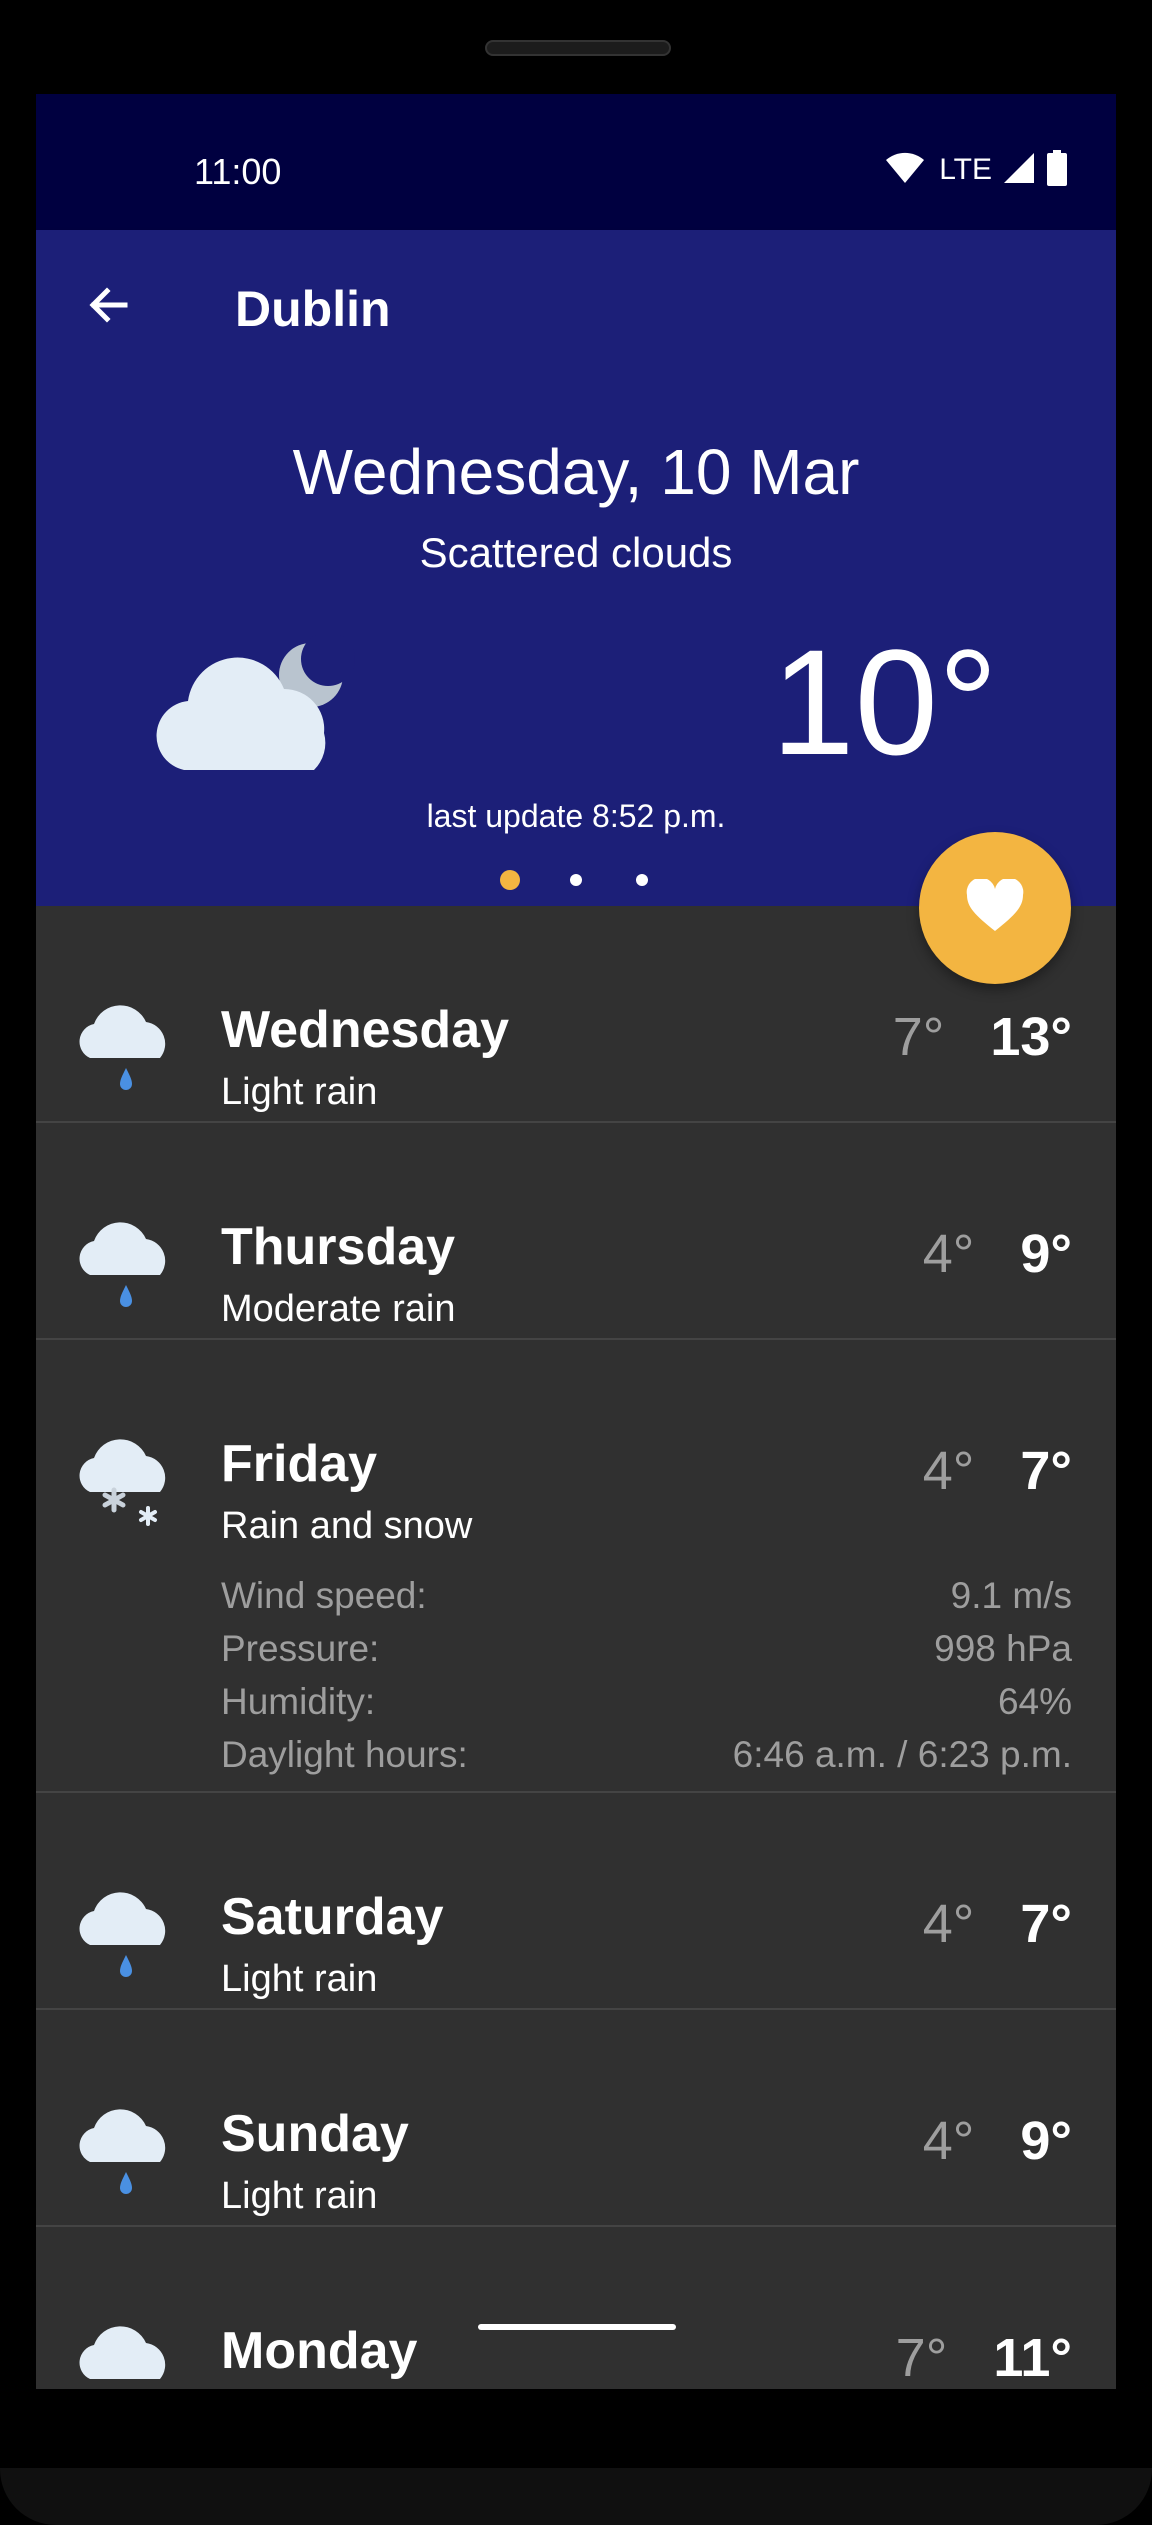 This screenshot has width=1152, height=2525. Describe the element at coordinates (646, 1754) in the screenshot. I see `detail-daylight-hours: Daylight hours: 6:46 a.m. / 6:23 p.m.` at that location.